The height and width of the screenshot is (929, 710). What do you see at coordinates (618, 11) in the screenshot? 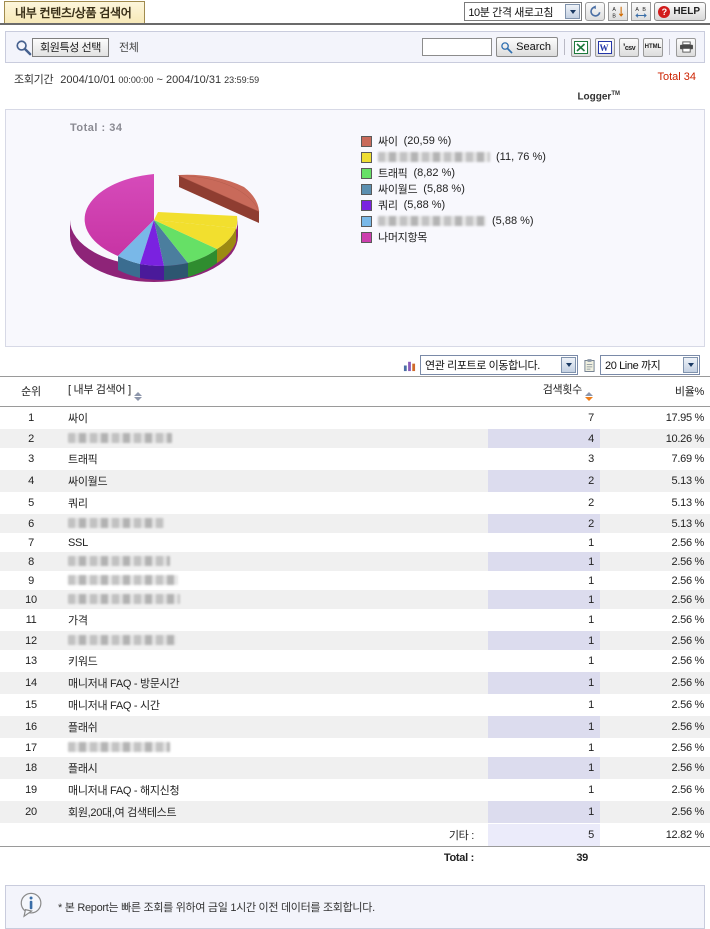
I see `sort-numeric-icon: A B` at bounding box center [618, 11].